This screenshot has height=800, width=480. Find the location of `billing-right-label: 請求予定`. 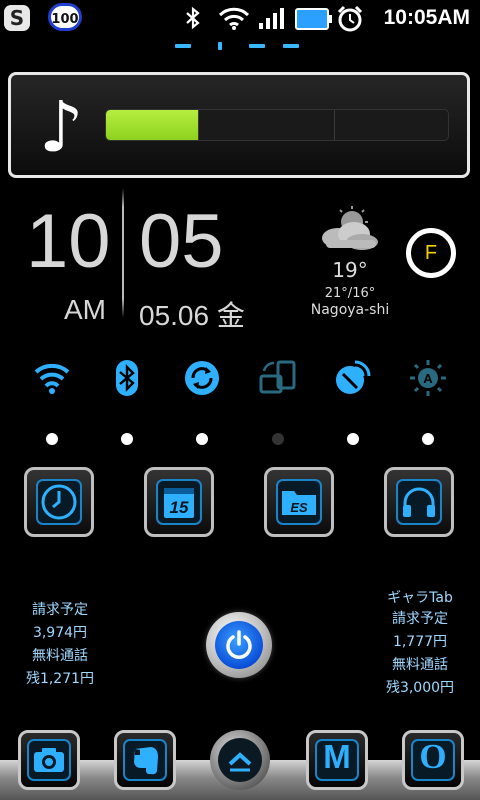

billing-right-label: 請求予定 is located at coordinates (420, 619).